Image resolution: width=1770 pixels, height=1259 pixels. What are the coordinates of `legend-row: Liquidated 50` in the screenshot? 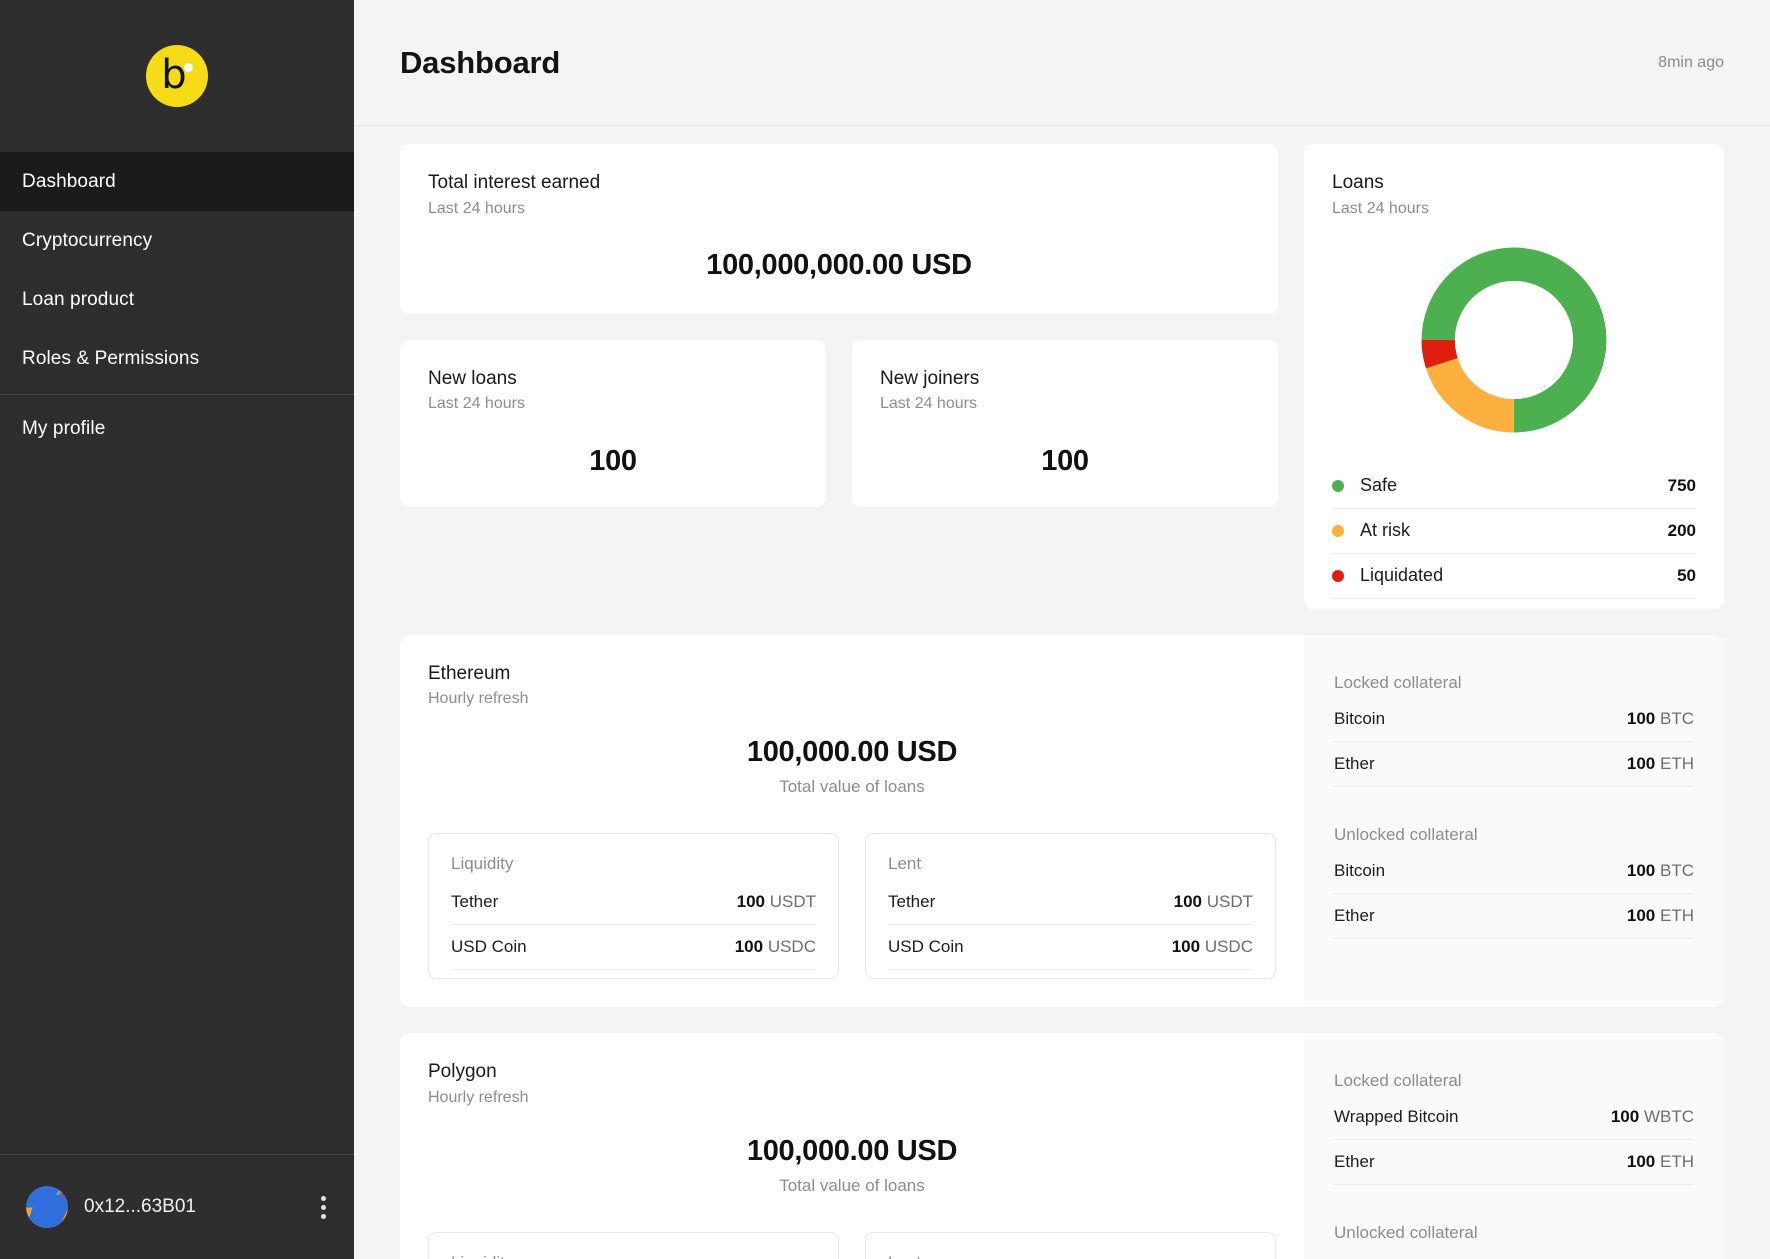 It's located at (1514, 576).